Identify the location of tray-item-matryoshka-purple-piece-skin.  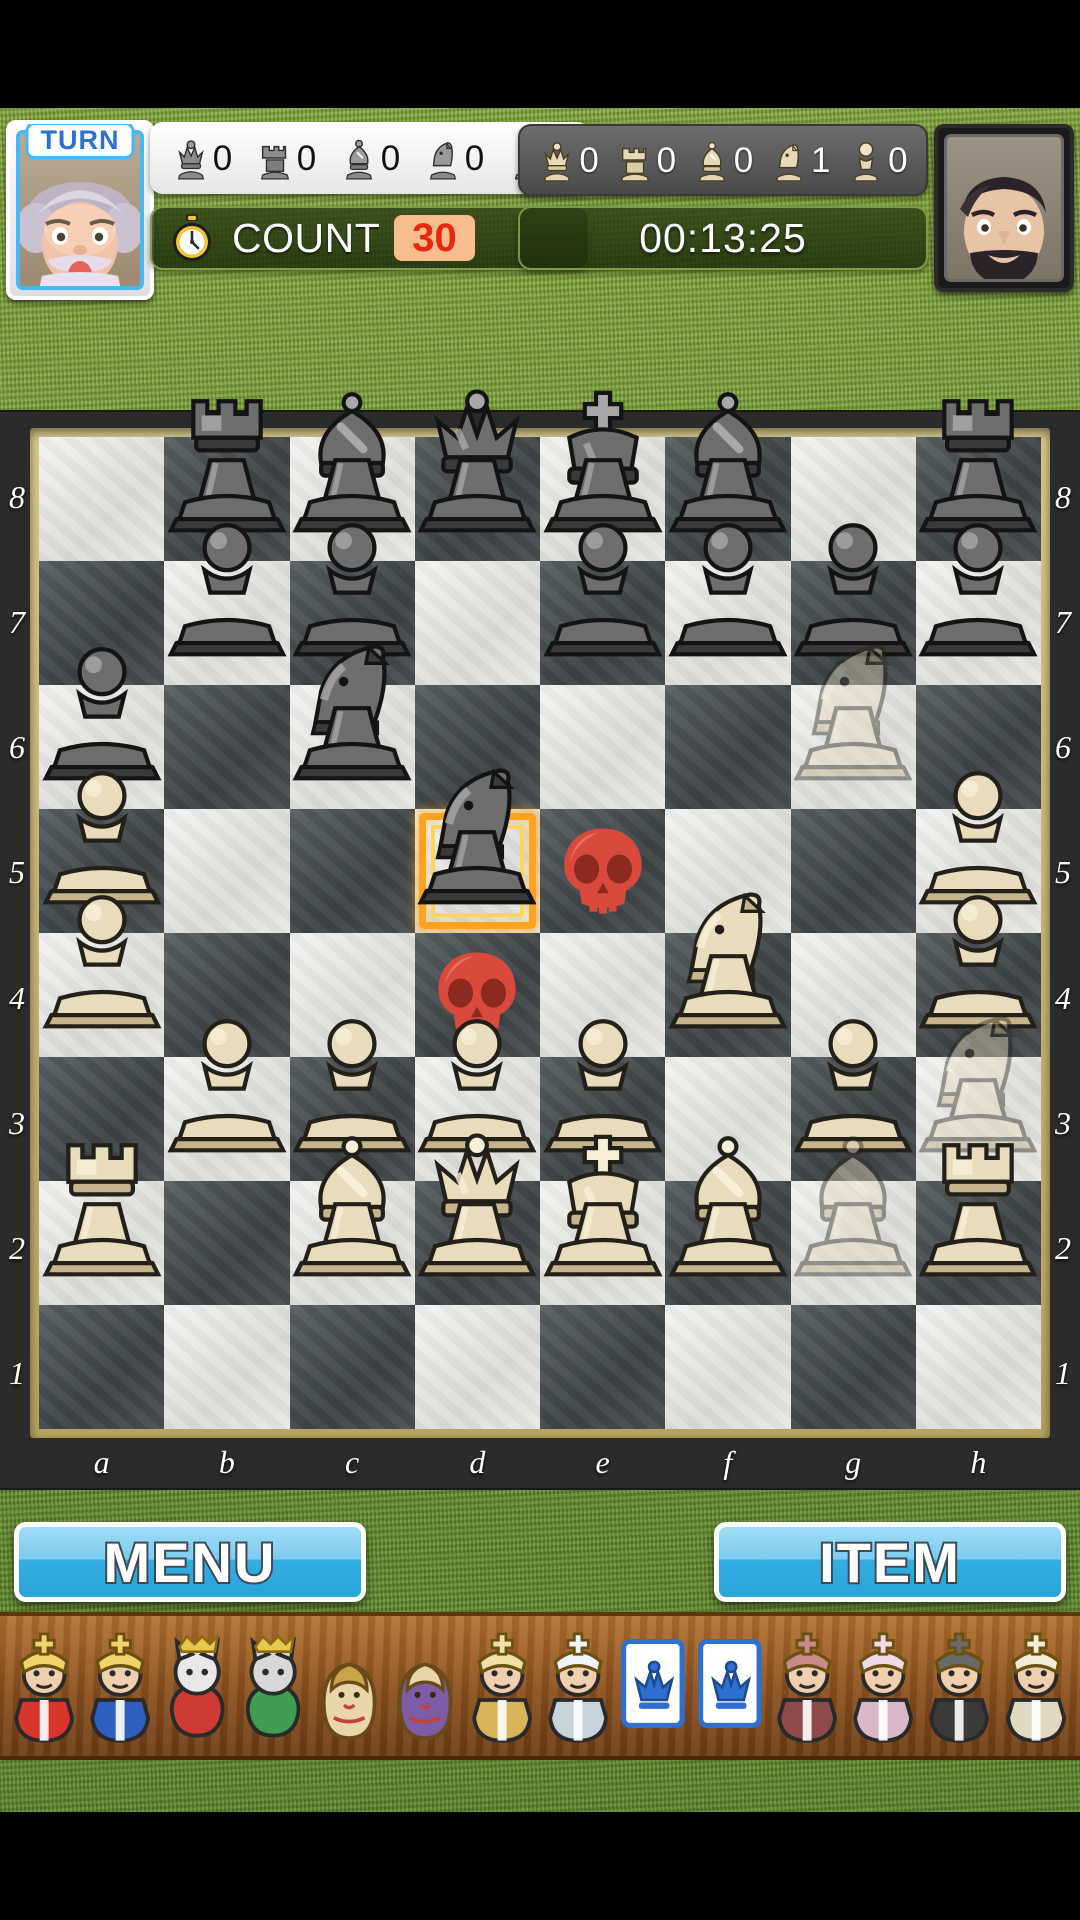
(425, 1686).